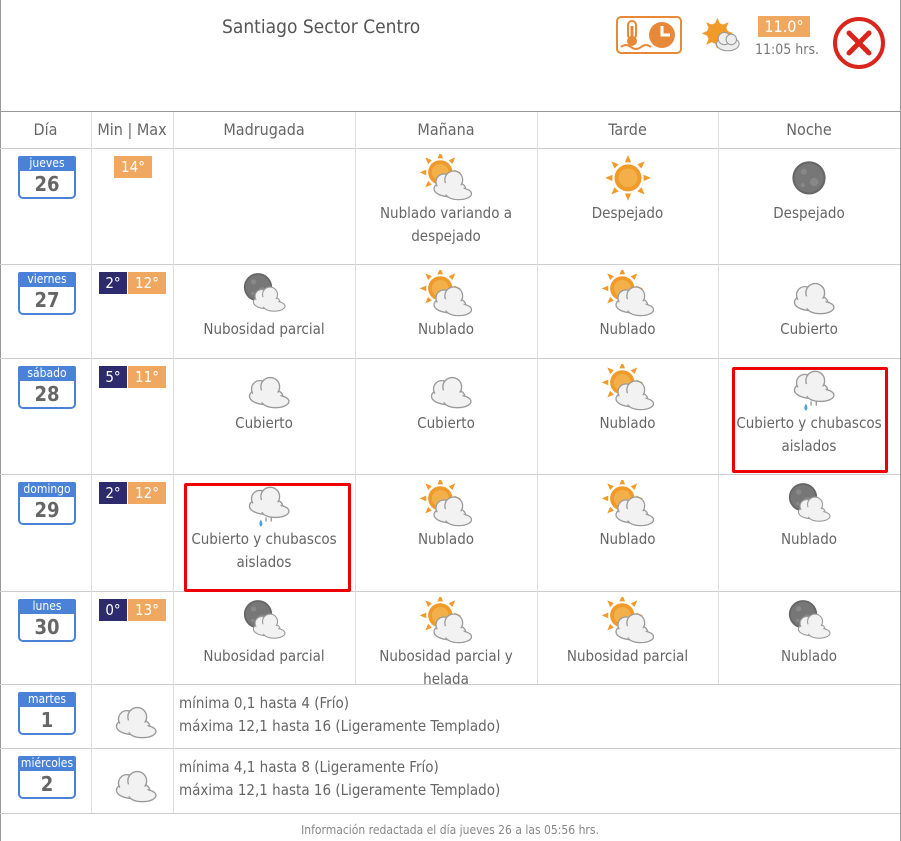 This screenshot has width=901, height=841. Describe the element at coordinates (809, 212) in the screenshot. I see `period-label: Despejado` at that location.